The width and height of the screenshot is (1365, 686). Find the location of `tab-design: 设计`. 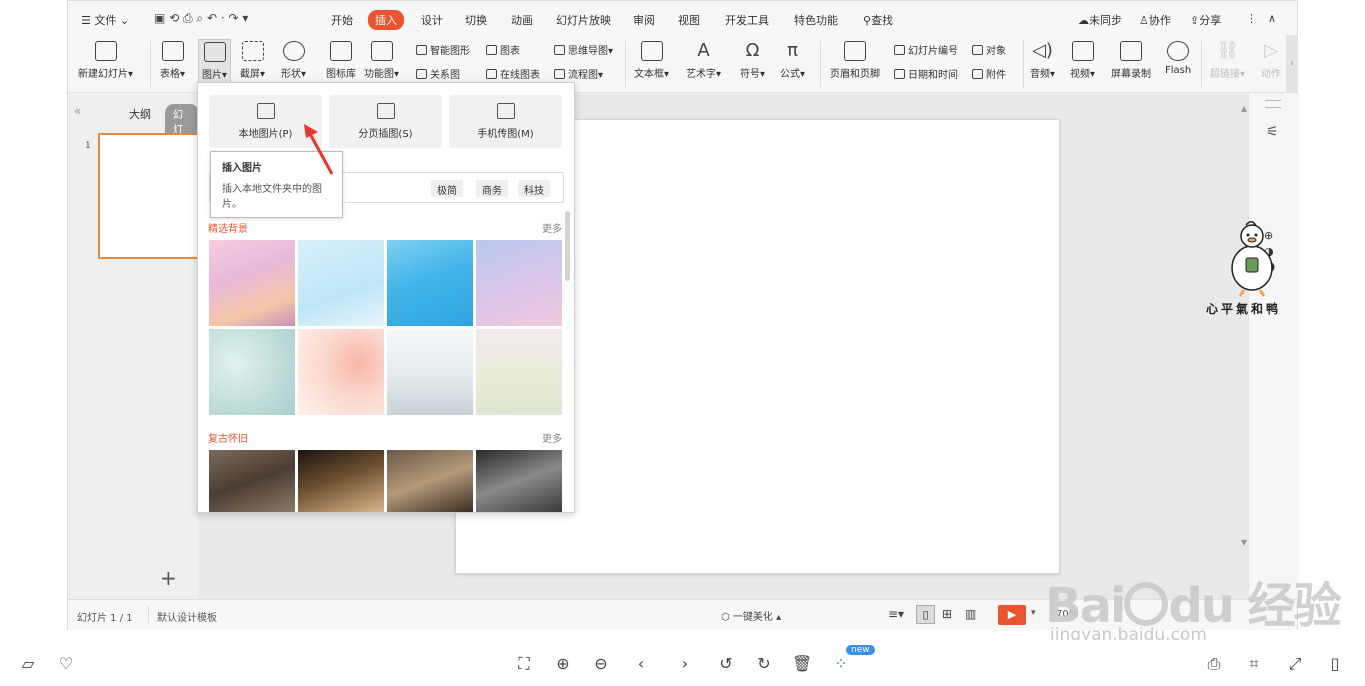

tab-design: 设计 is located at coordinates (432, 20).